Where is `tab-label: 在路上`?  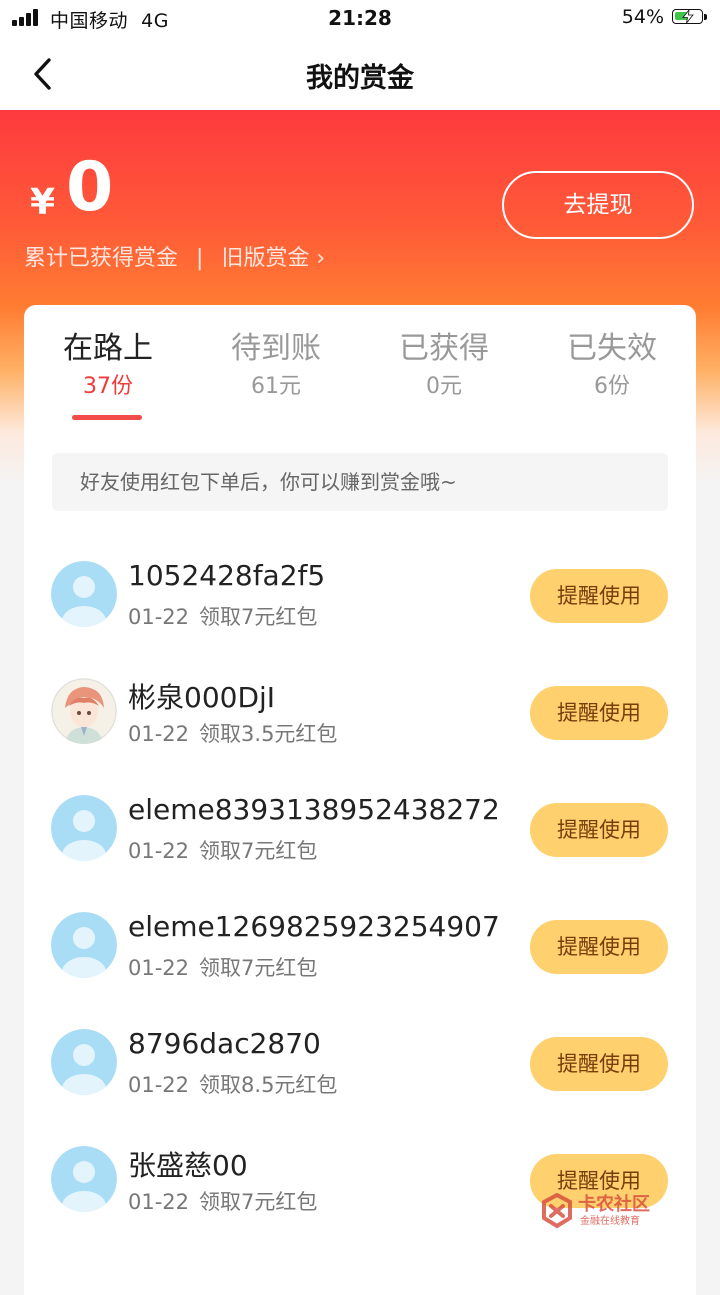
tab-label: 在路上 is located at coordinates (108, 348).